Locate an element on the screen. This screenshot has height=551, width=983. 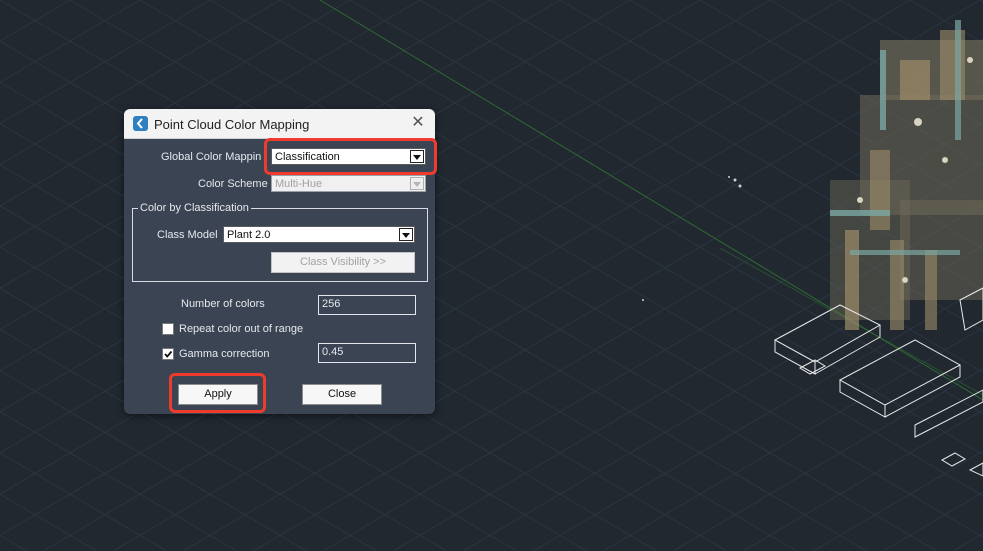
close-button: Close is located at coordinates (342, 394).